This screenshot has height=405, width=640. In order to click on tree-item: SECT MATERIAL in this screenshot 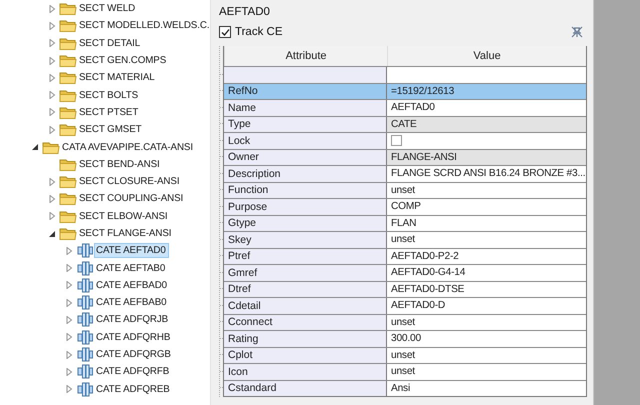, I will do `click(117, 78)`.